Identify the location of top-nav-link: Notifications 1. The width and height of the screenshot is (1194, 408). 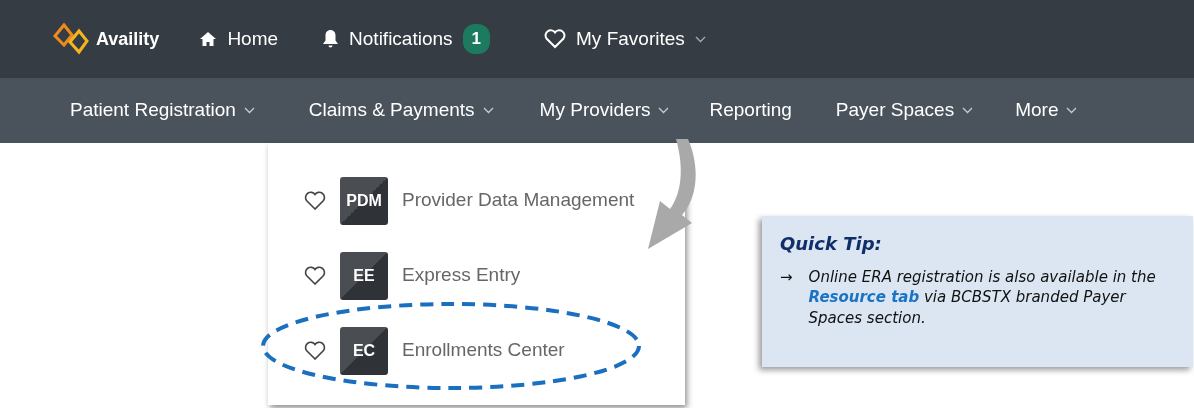
(406, 39).